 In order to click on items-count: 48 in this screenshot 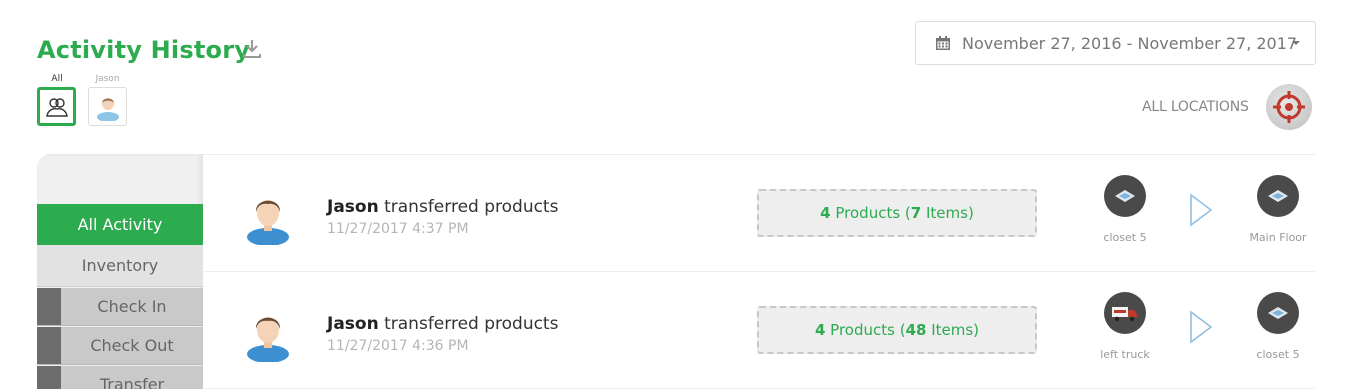, I will do `click(916, 330)`.